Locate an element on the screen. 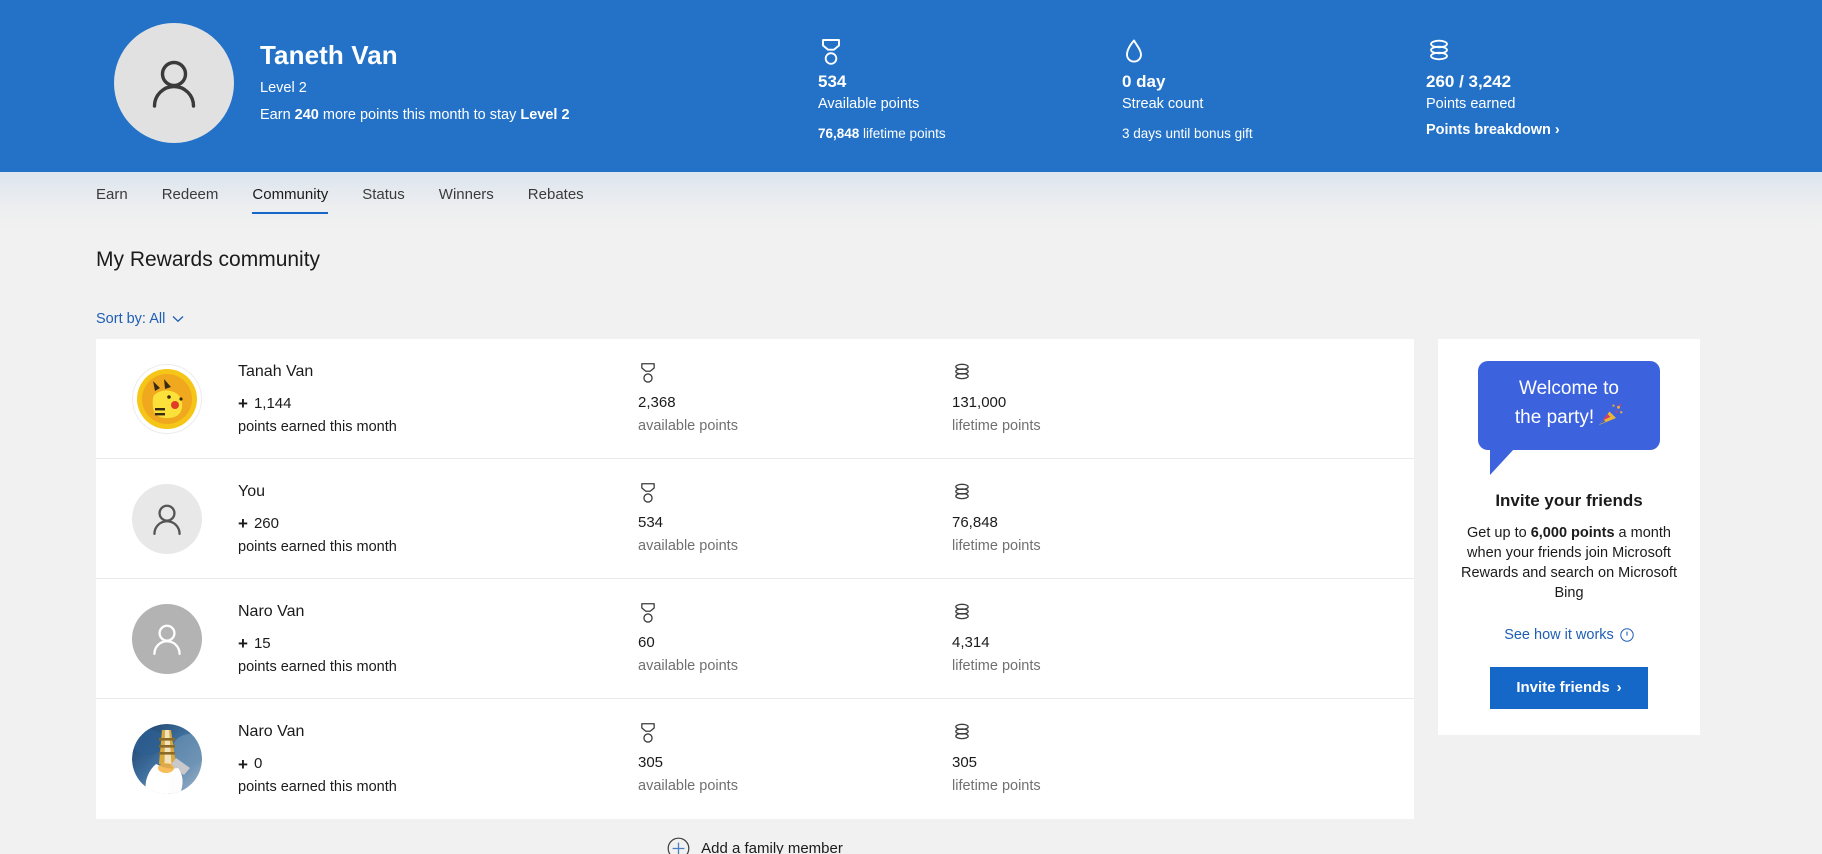 The width and height of the screenshot is (1822, 854). stat-label: Available points is located at coordinates (869, 104).